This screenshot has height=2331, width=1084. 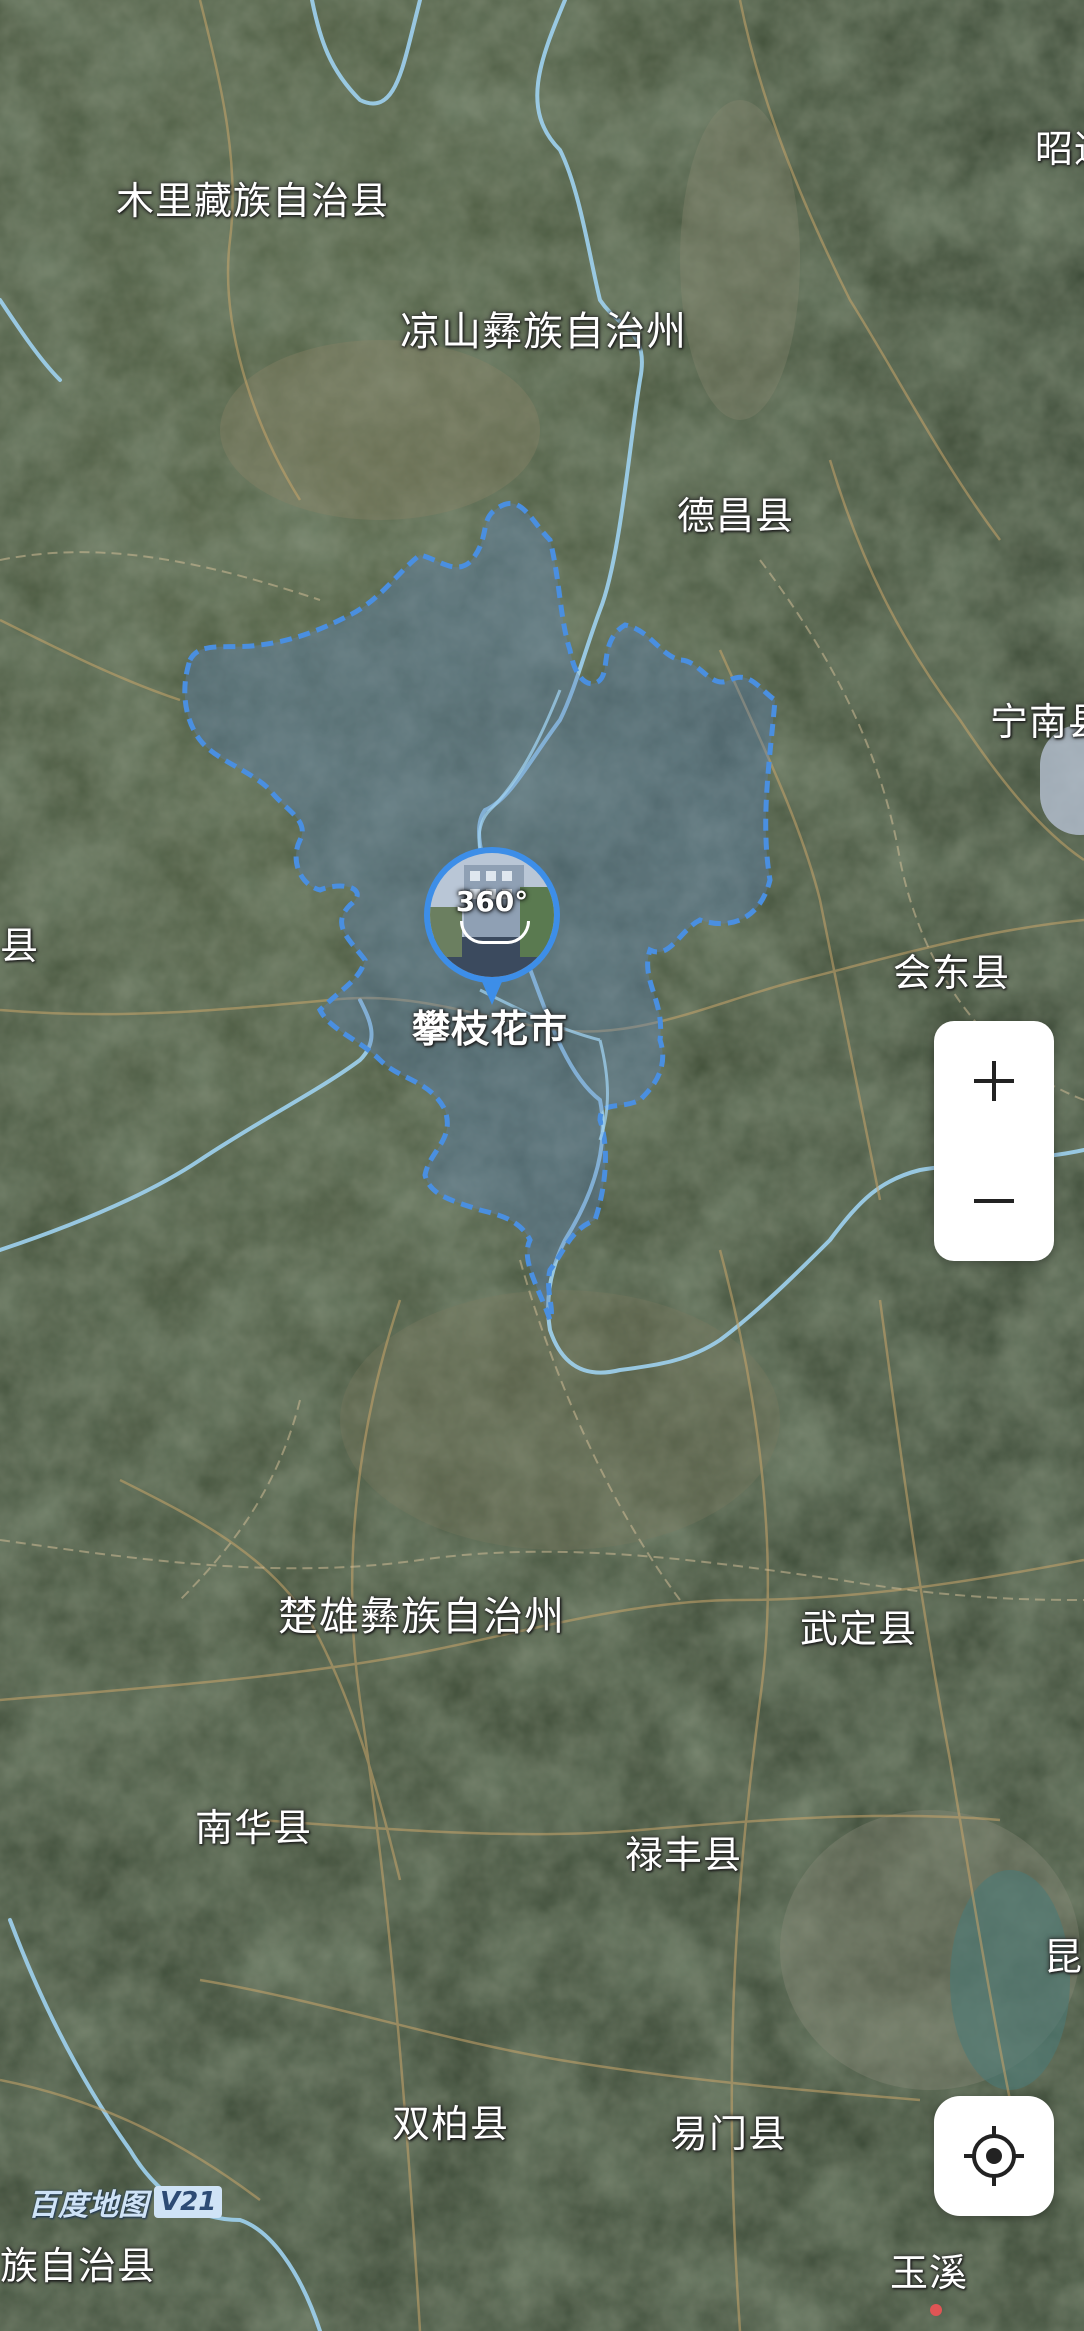 What do you see at coordinates (421, 1617) in the screenshot?
I see `label-chuxiong: 楚雄彝族自治州` at bounding box center [421, 1617].